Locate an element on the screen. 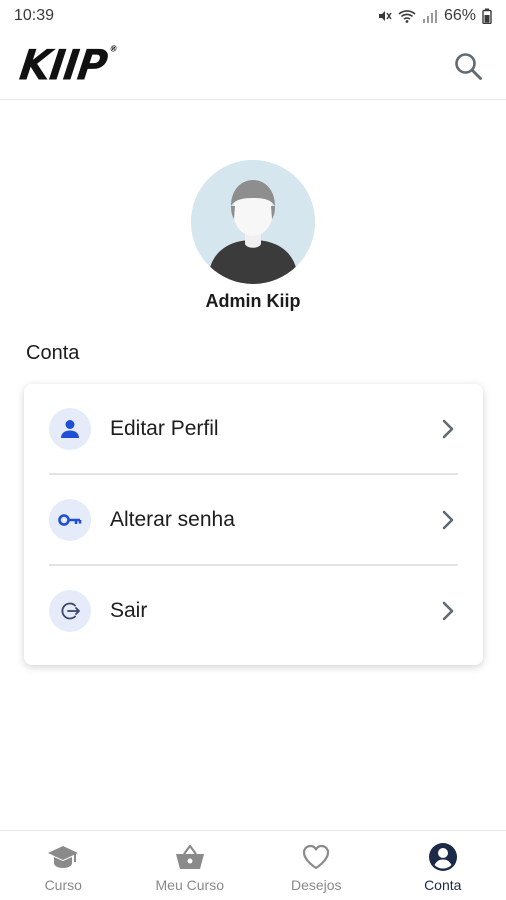  menu-item-change-password: Alterar senha is located at coordinates (253, 519).